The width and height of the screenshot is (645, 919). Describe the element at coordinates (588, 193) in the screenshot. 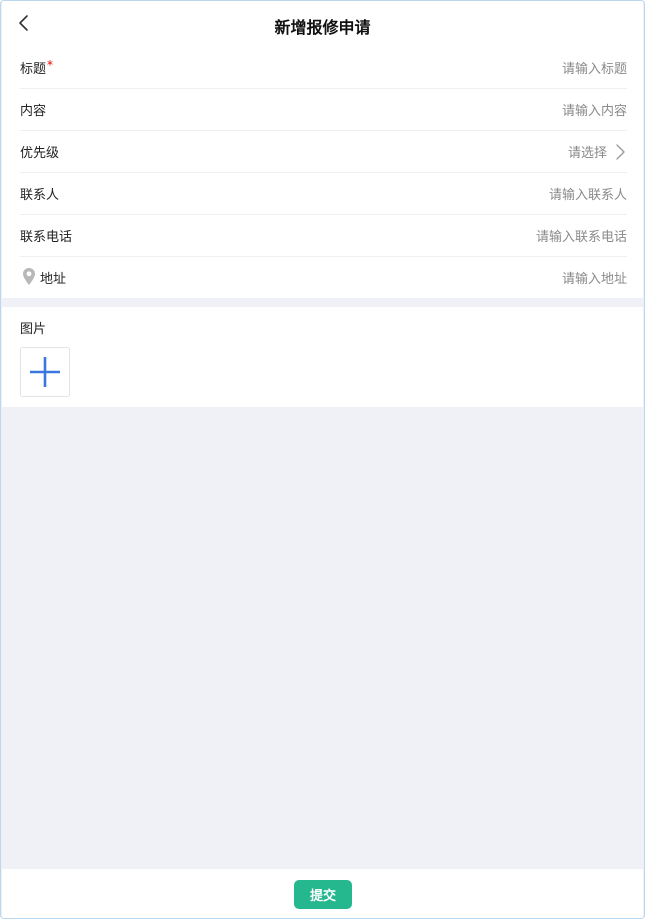

I see `contact-input: 请输入联系人` at that location.